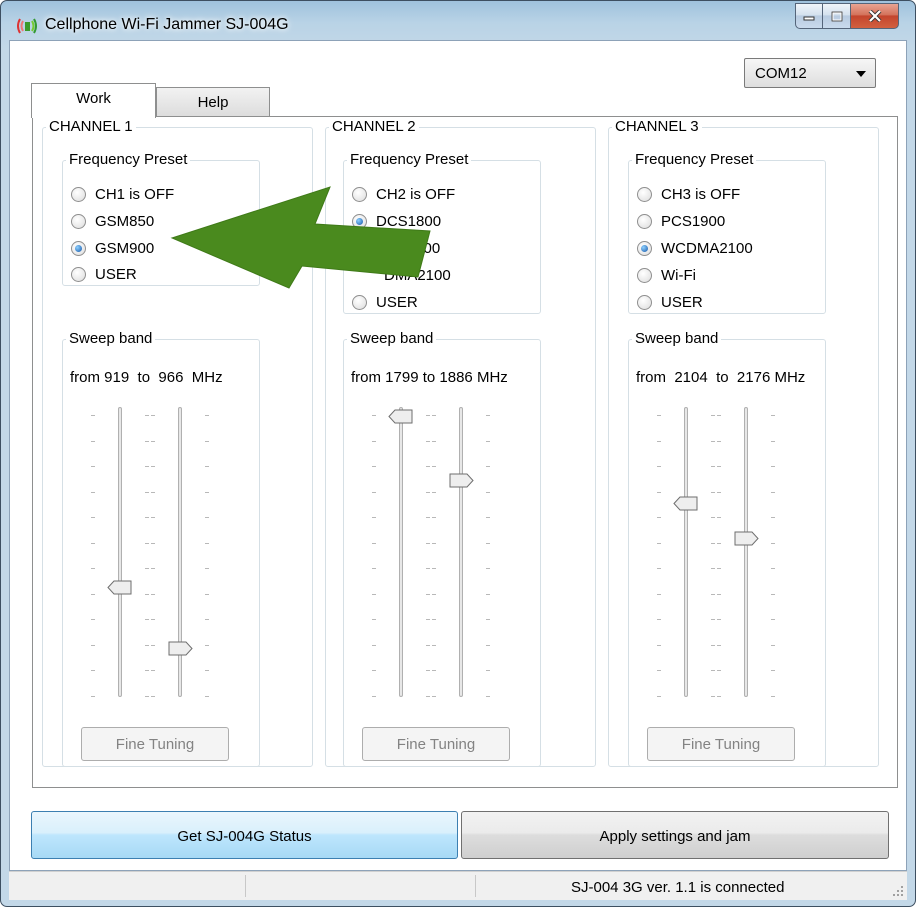 The width and height of the screenshot is (916, 907). I want to click on channel-1-from-value: 919, so click(117, 377).